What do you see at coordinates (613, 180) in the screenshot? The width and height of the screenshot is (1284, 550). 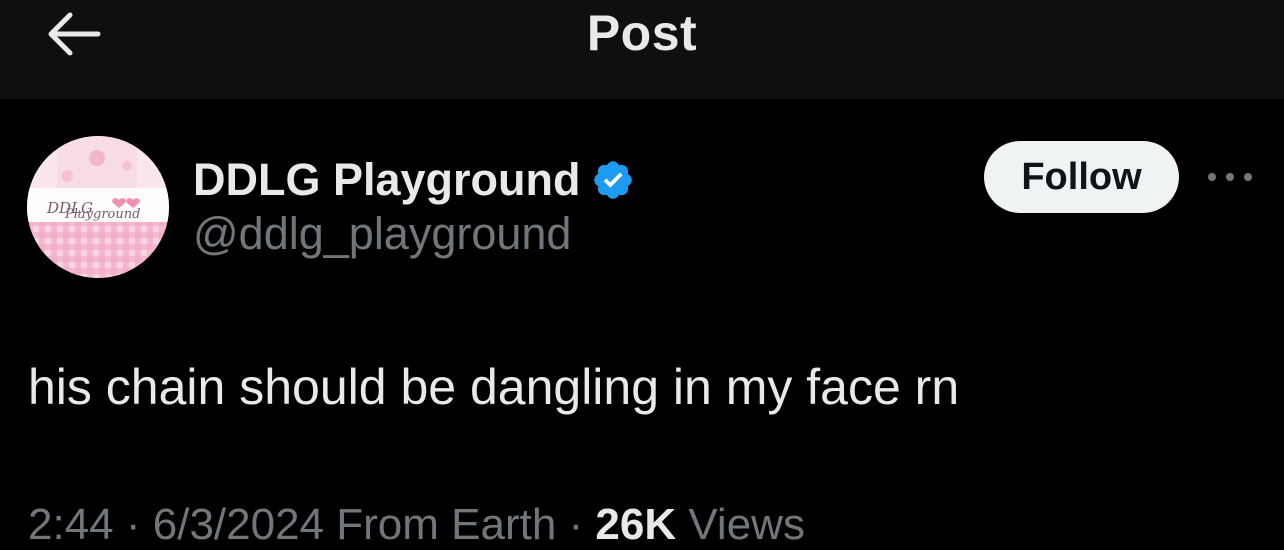 I see `verified-badge-icon` at bounding box center [613, 180].